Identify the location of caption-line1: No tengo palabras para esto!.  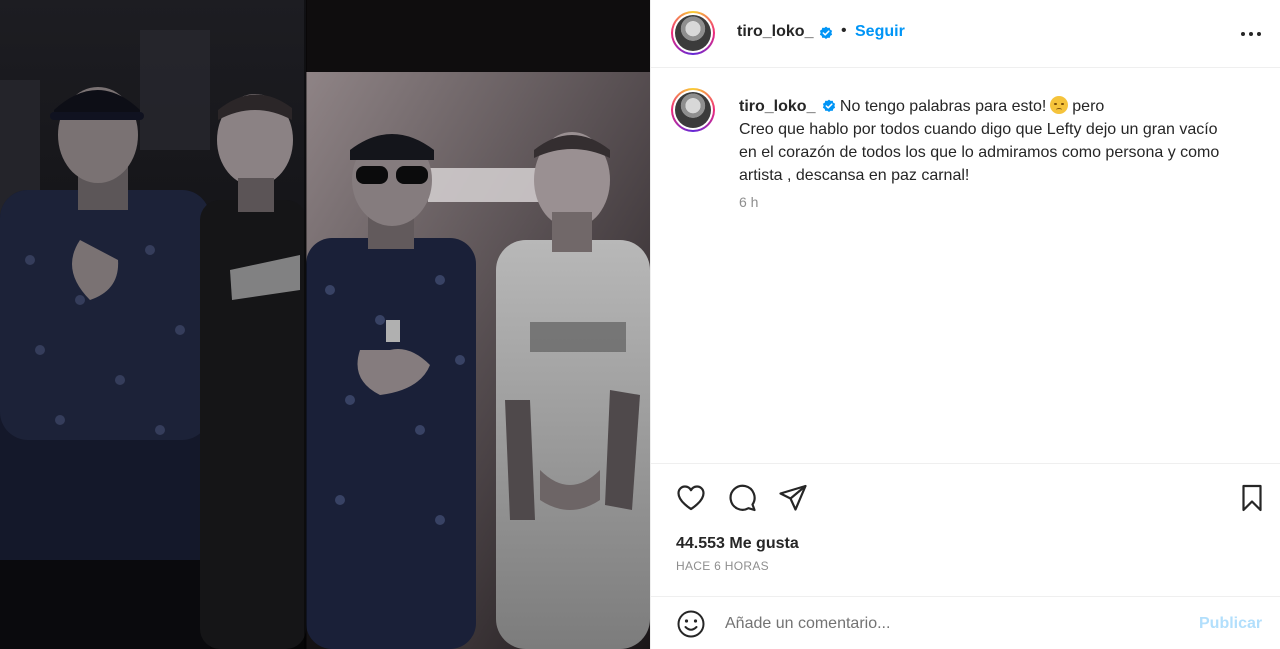
(943, 106).